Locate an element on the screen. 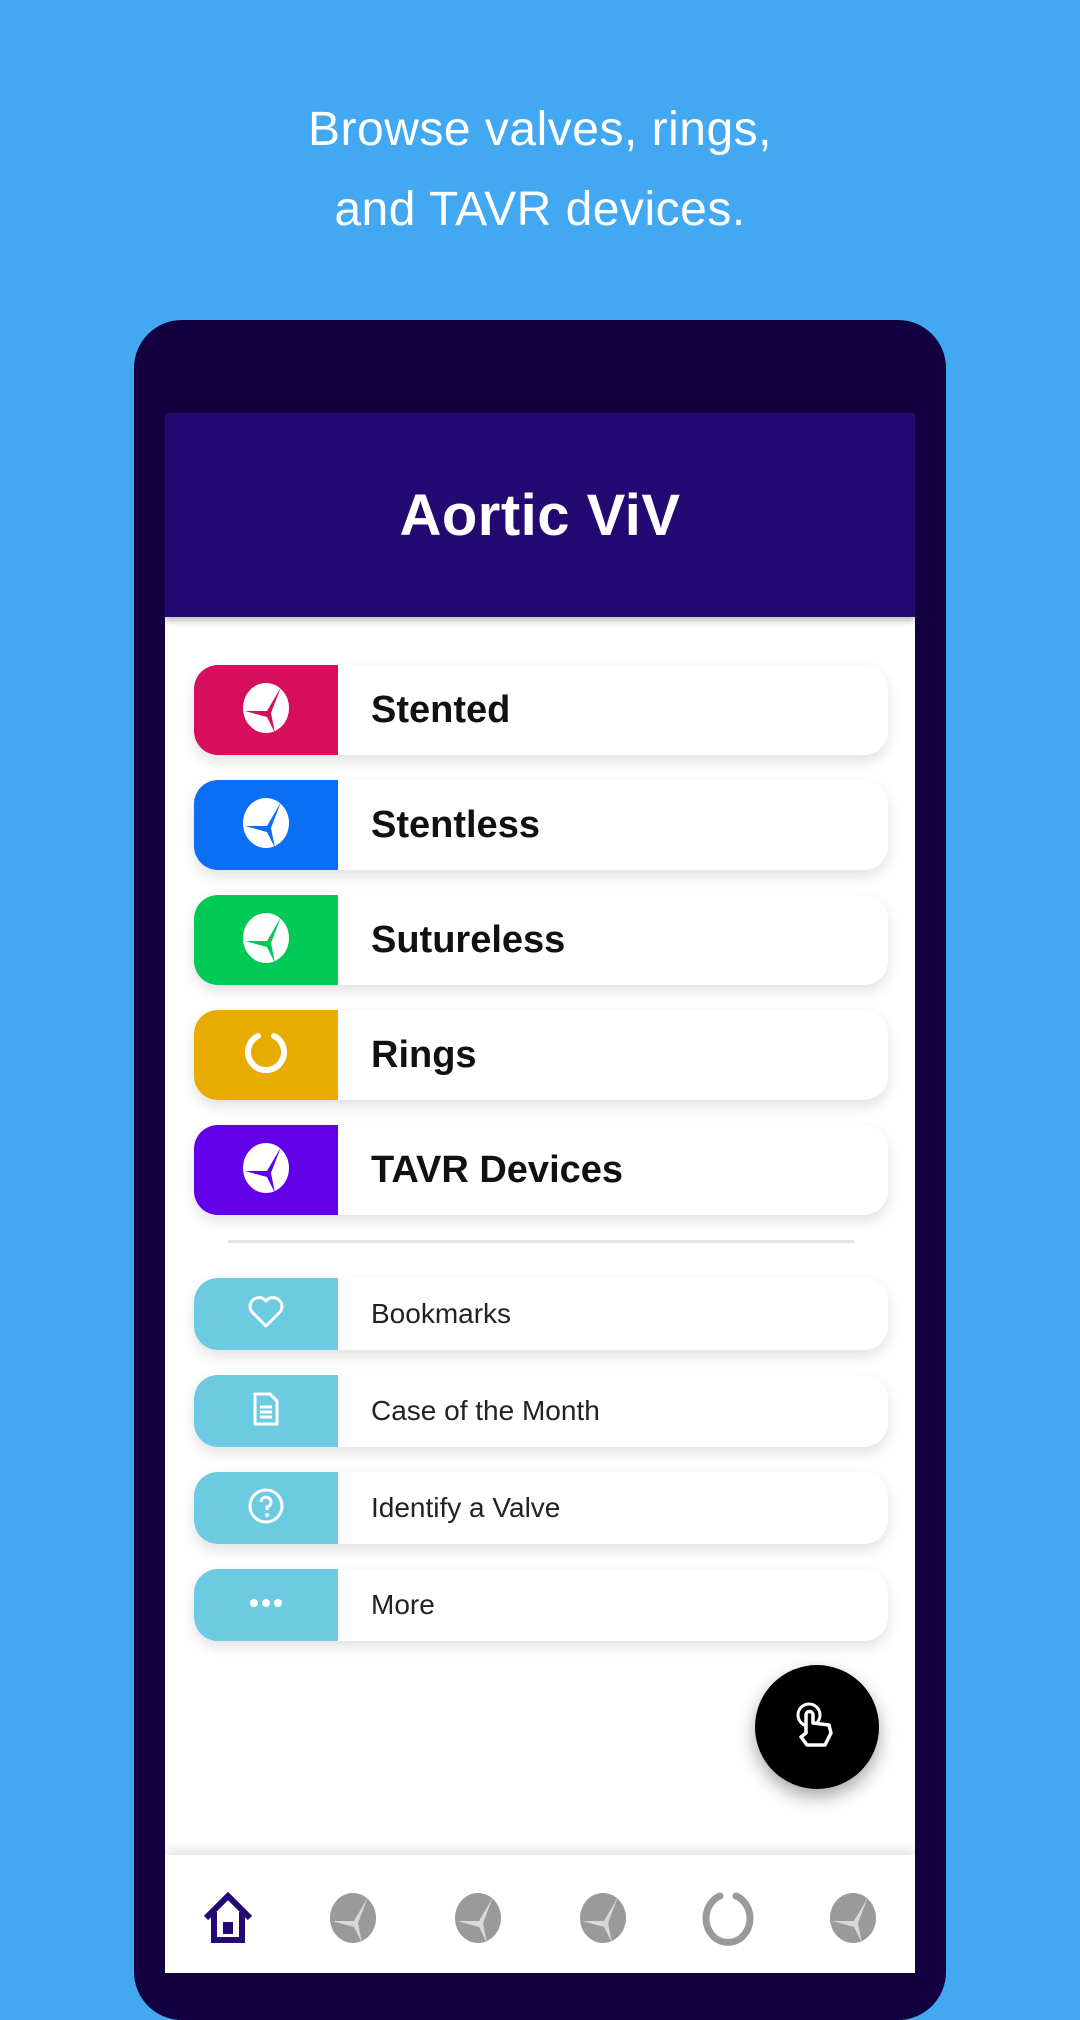 Image resolution: width=1080 pixels, height=2020 pixels. more-dots-icon is located at coordinates (266, 1605).